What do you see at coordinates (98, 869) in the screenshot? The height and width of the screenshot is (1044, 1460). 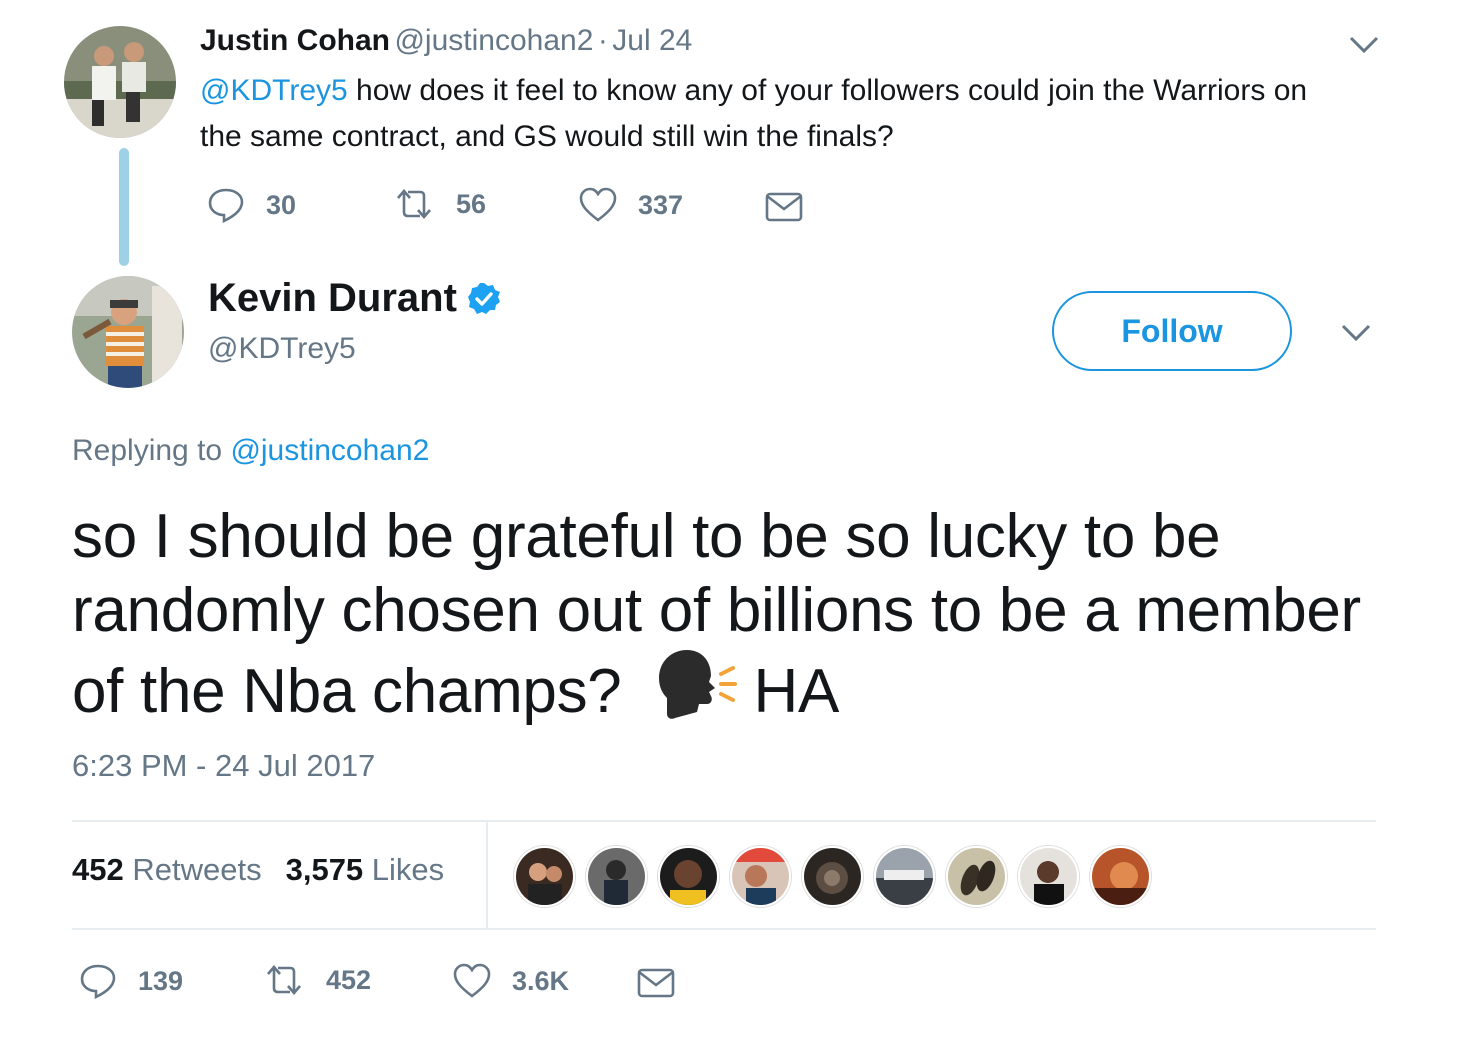 I see `retweets-stat-count: 452` at bounding box center [98, 869].